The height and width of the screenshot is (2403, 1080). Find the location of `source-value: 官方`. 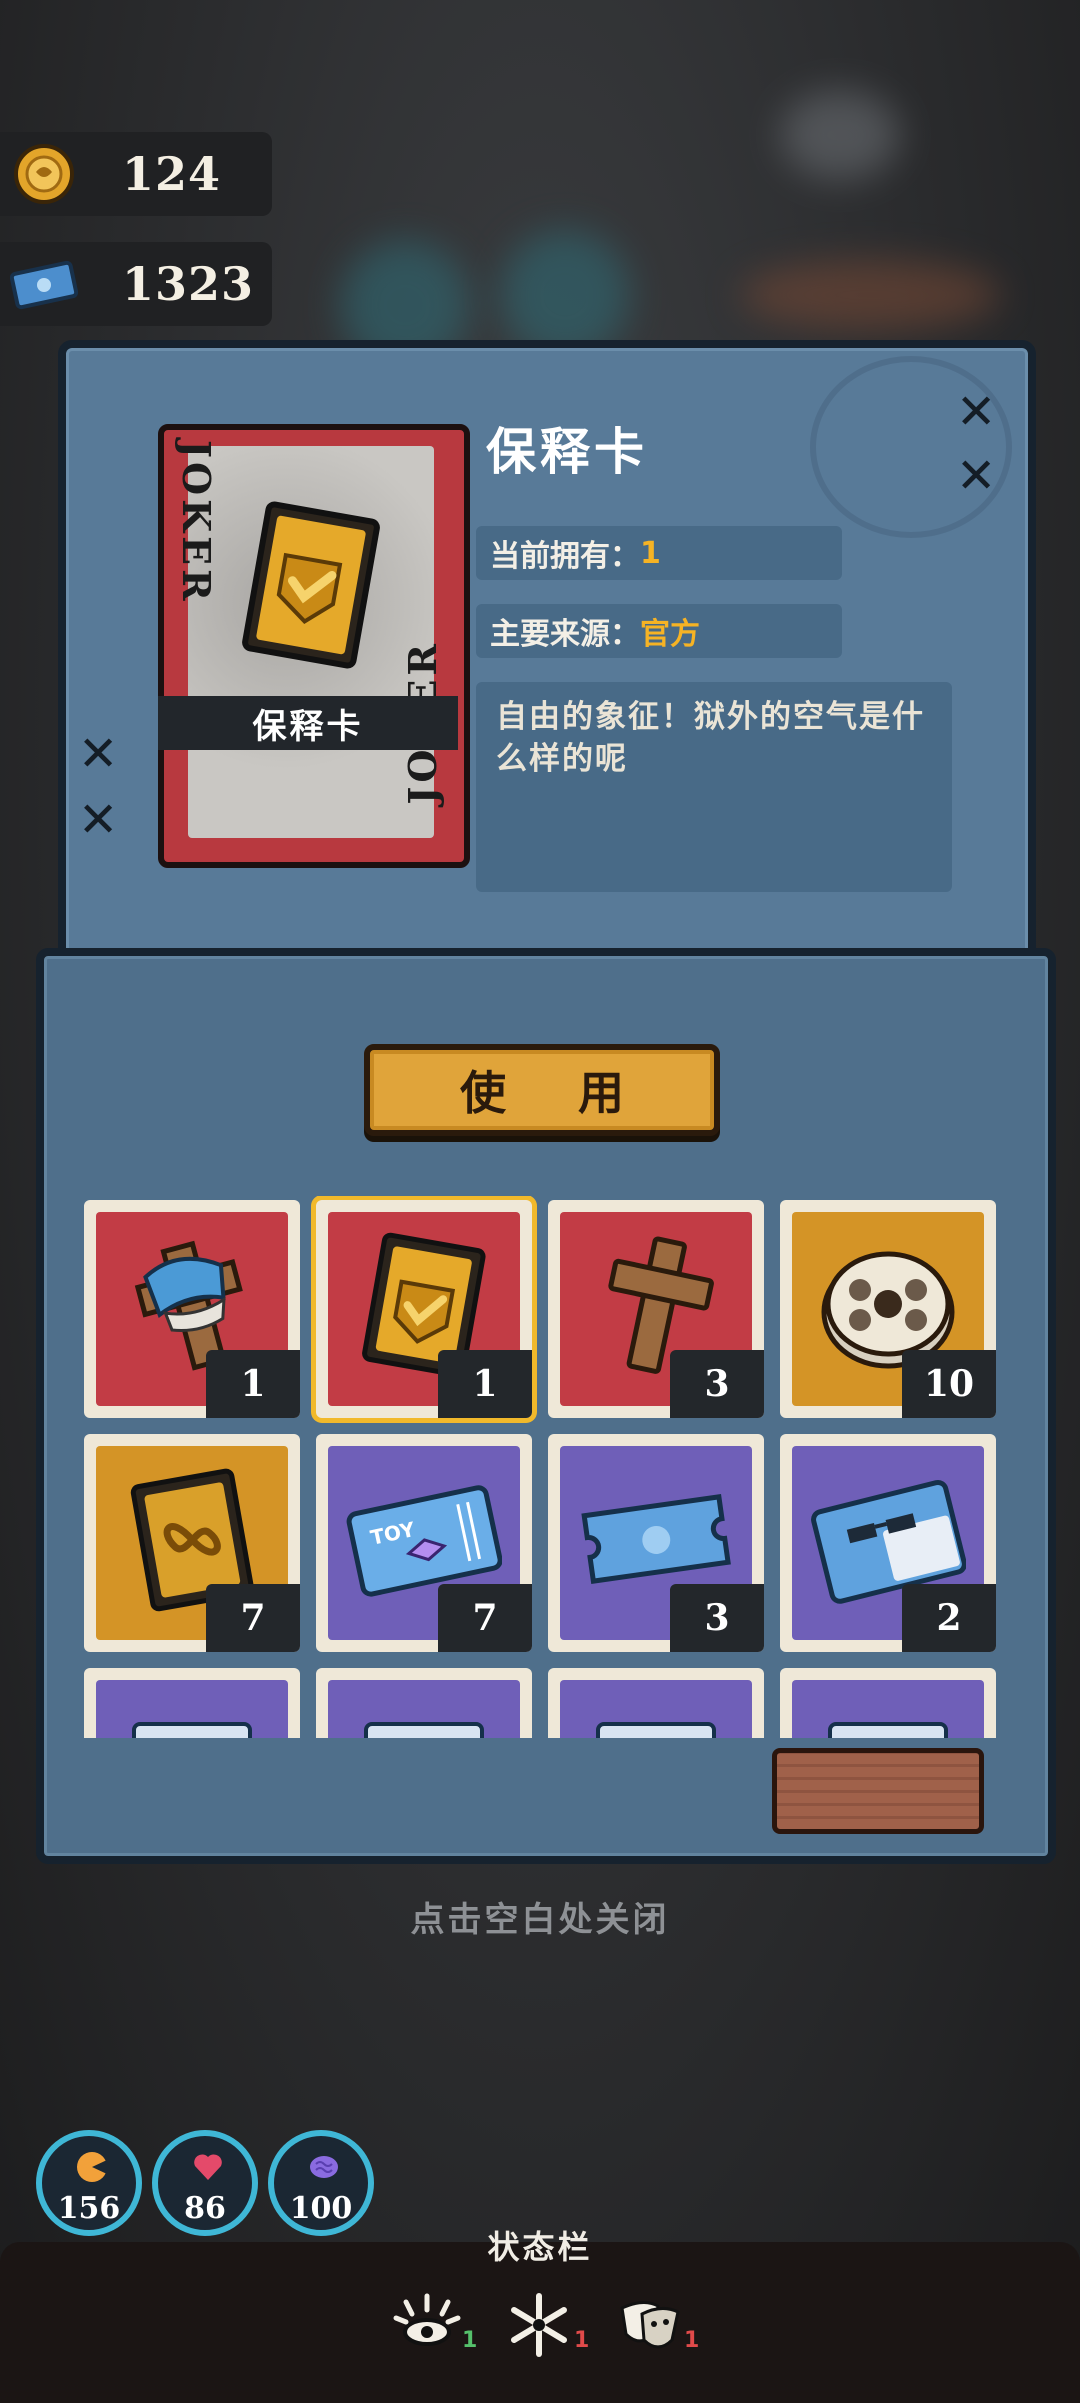

source-value: 官方 is located at coordinates (670, 634).